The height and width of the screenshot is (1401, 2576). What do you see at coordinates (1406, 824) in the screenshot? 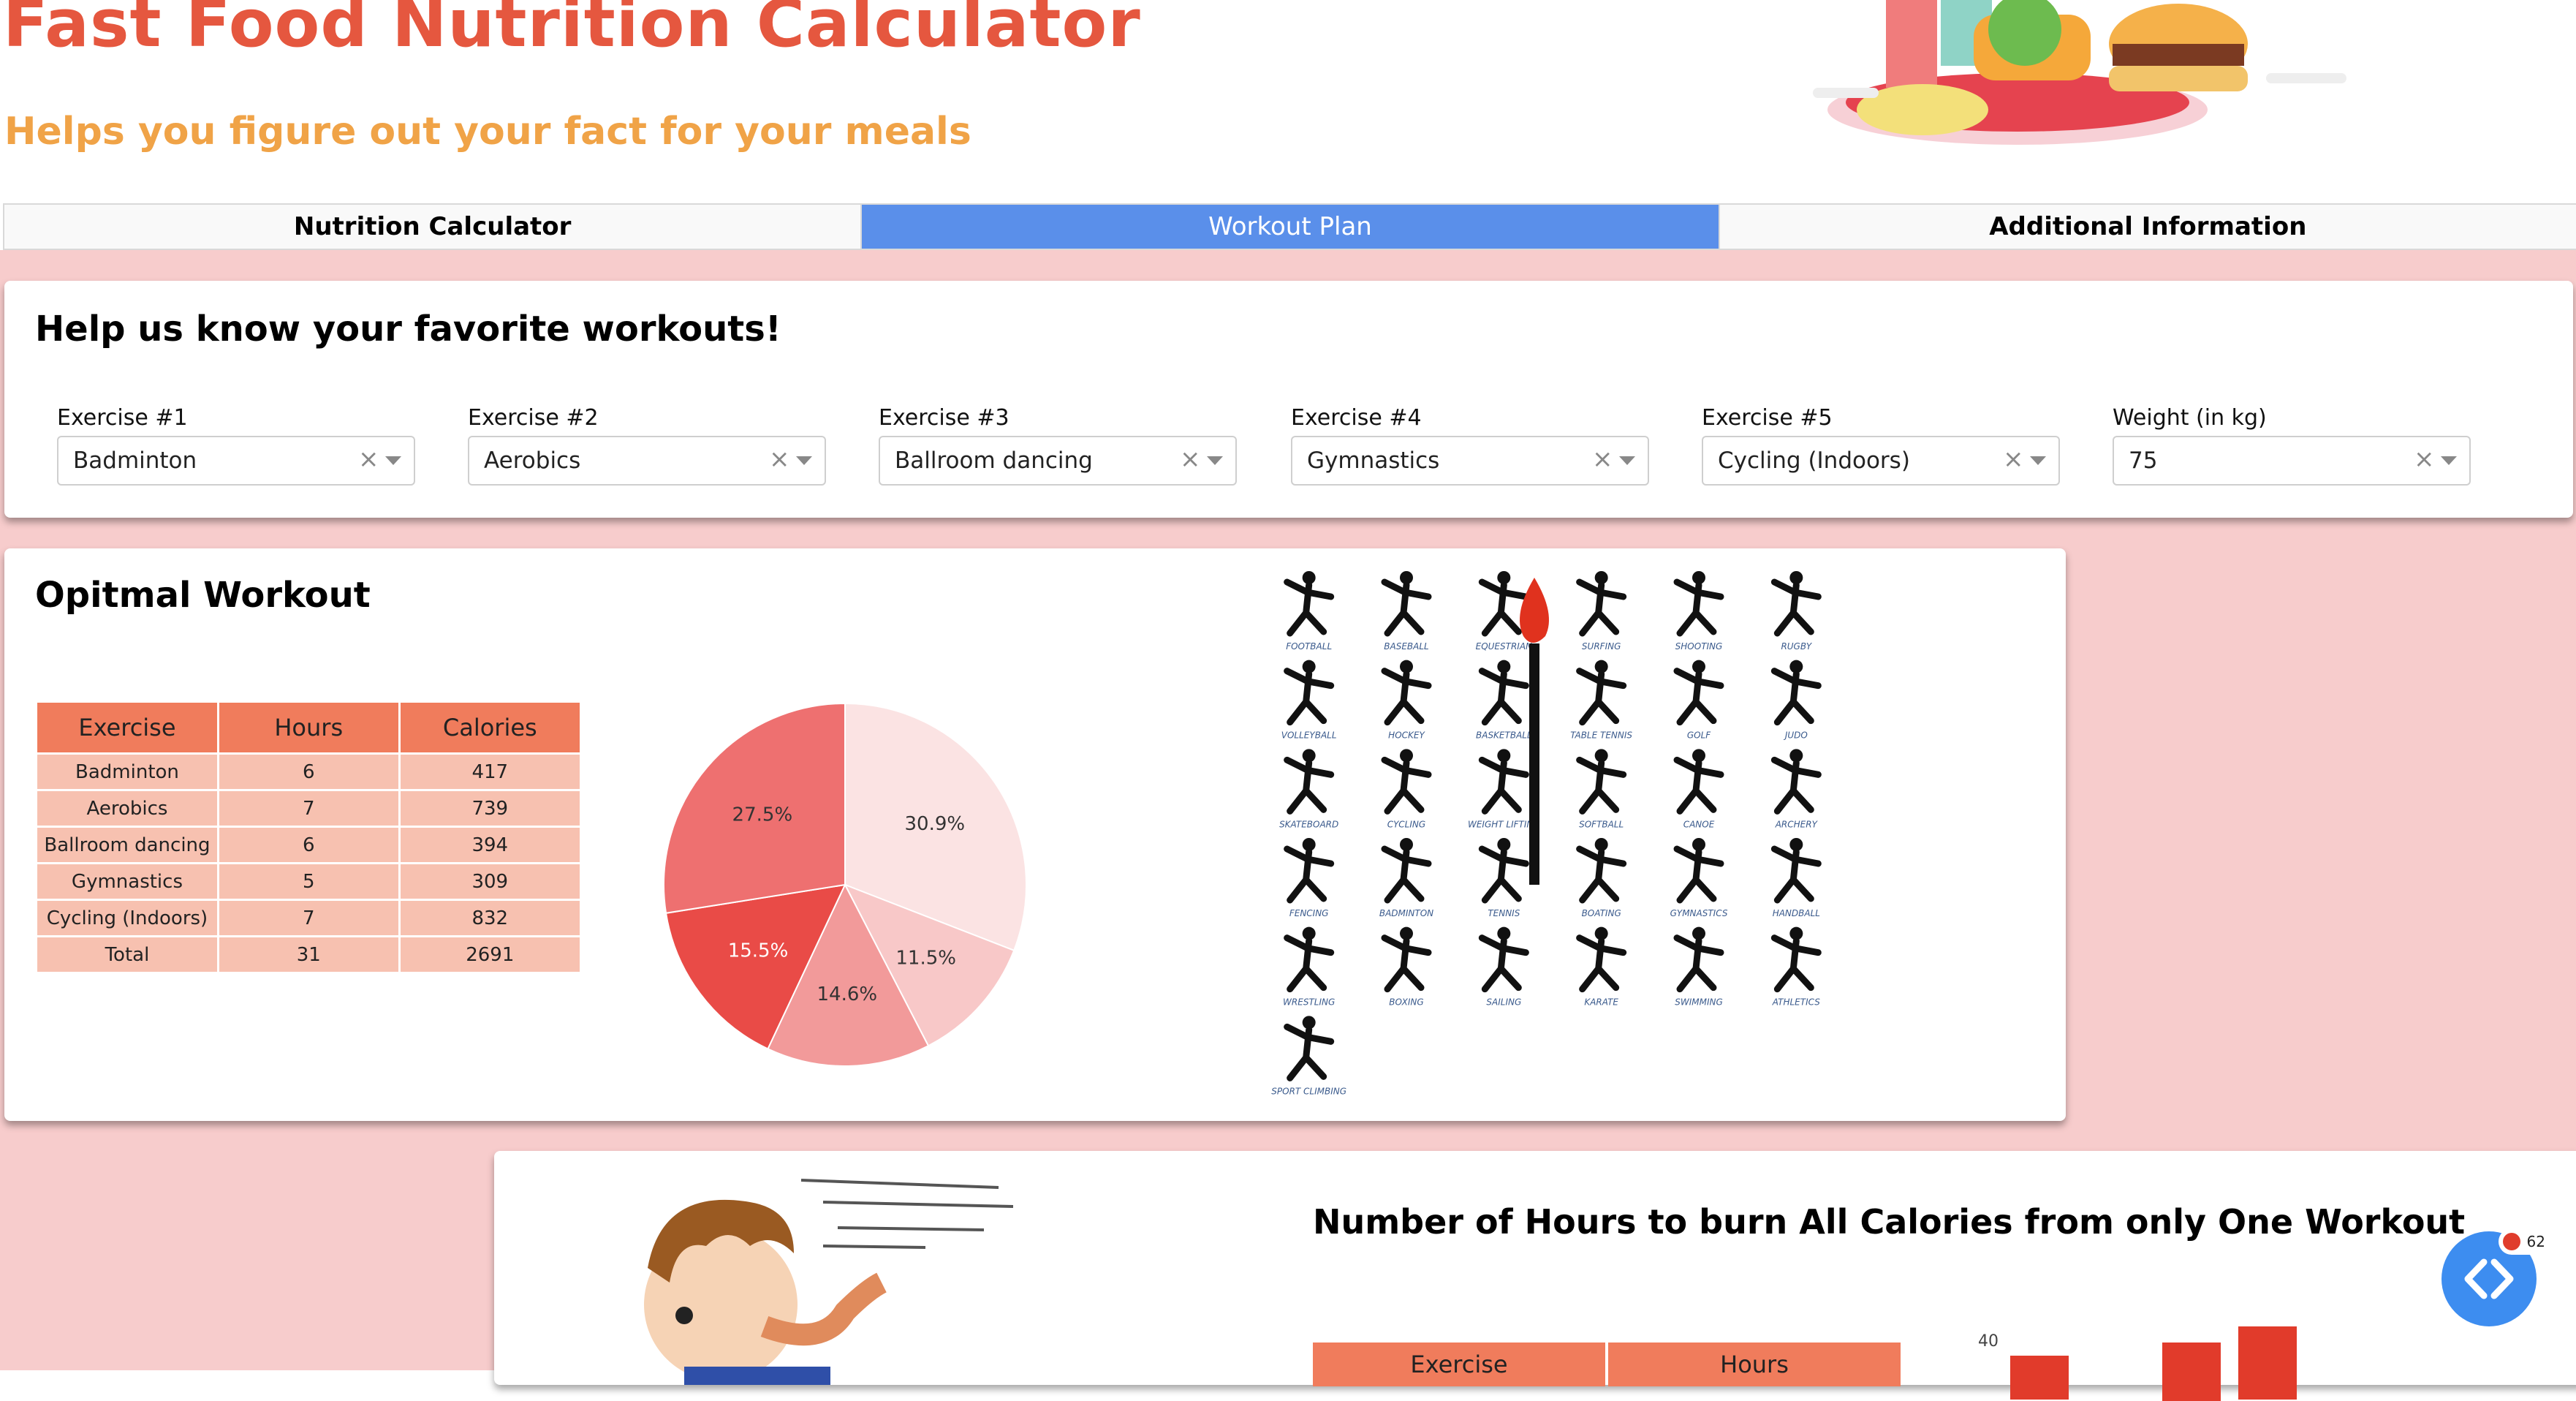
I see `sport-label: CYCLING` at bounding box center [1406, 824].